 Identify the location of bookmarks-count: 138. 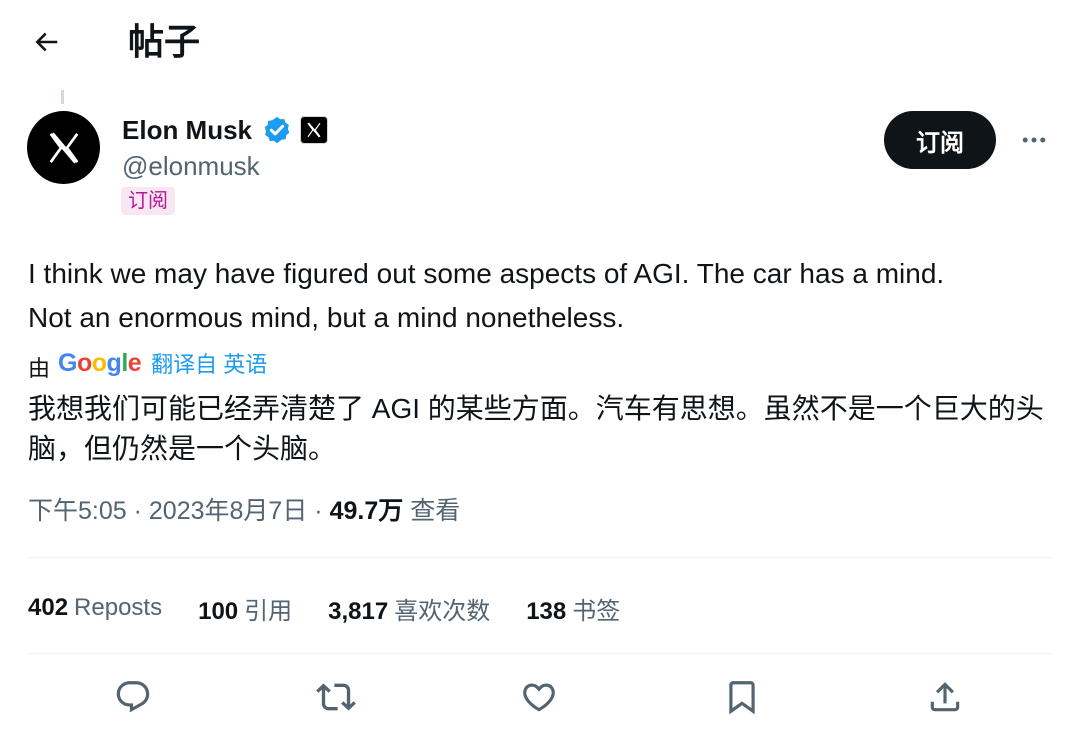
(546, 611).